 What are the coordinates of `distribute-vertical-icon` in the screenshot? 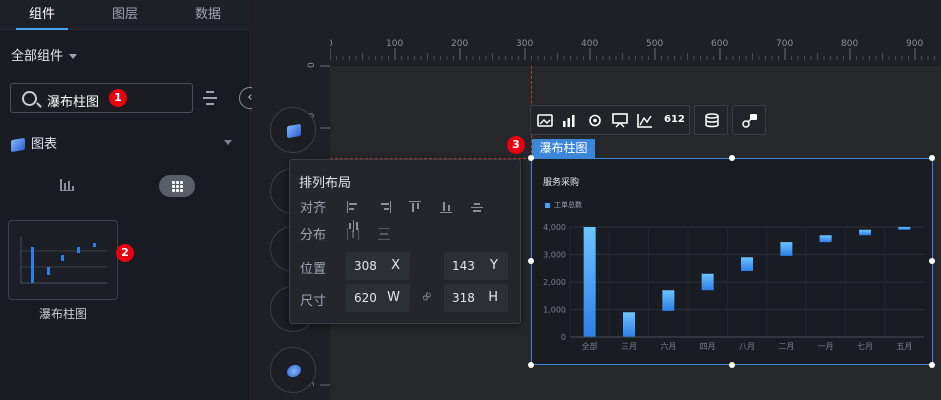 It's located at (384, 234).